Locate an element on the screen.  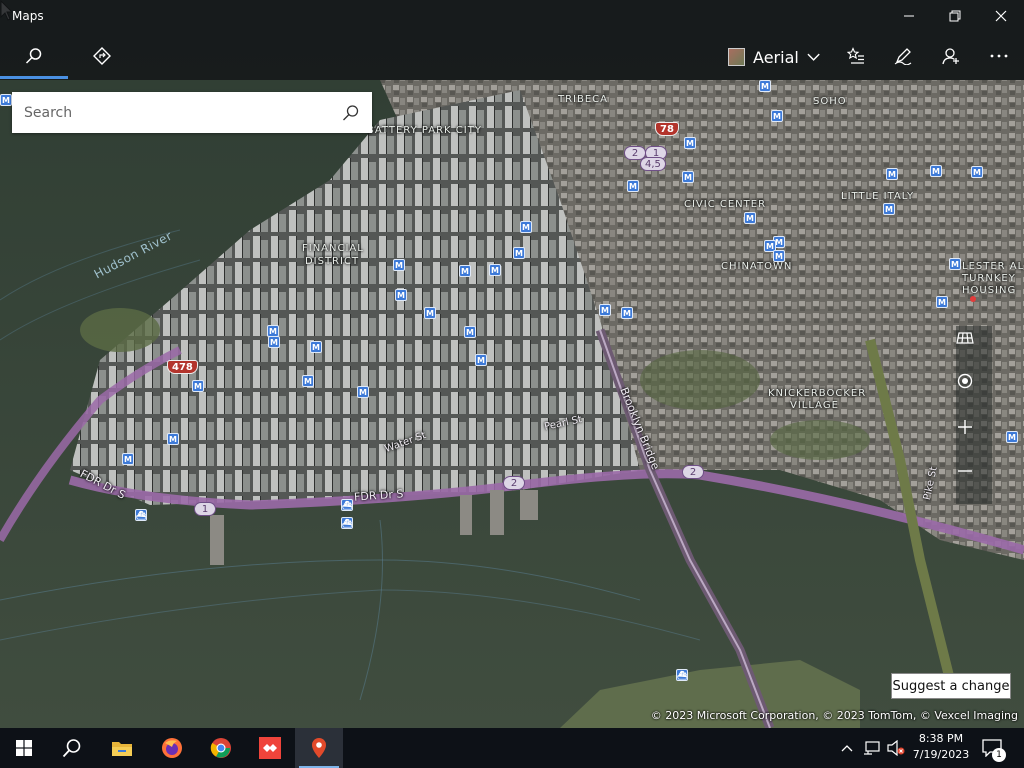
interstate-shield-478: 478 is located at coordinates (182, 367).